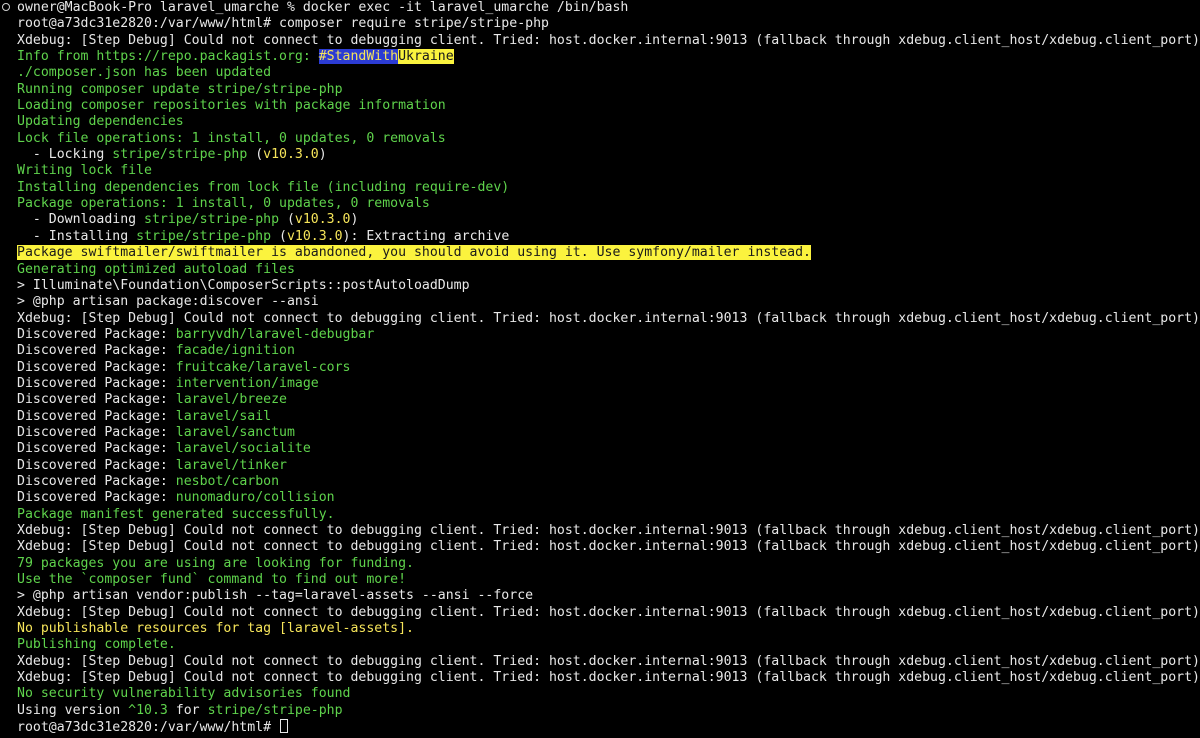 This screenshot has width=1200, height=738. I want to click on cursor-block, so click(284, 726).